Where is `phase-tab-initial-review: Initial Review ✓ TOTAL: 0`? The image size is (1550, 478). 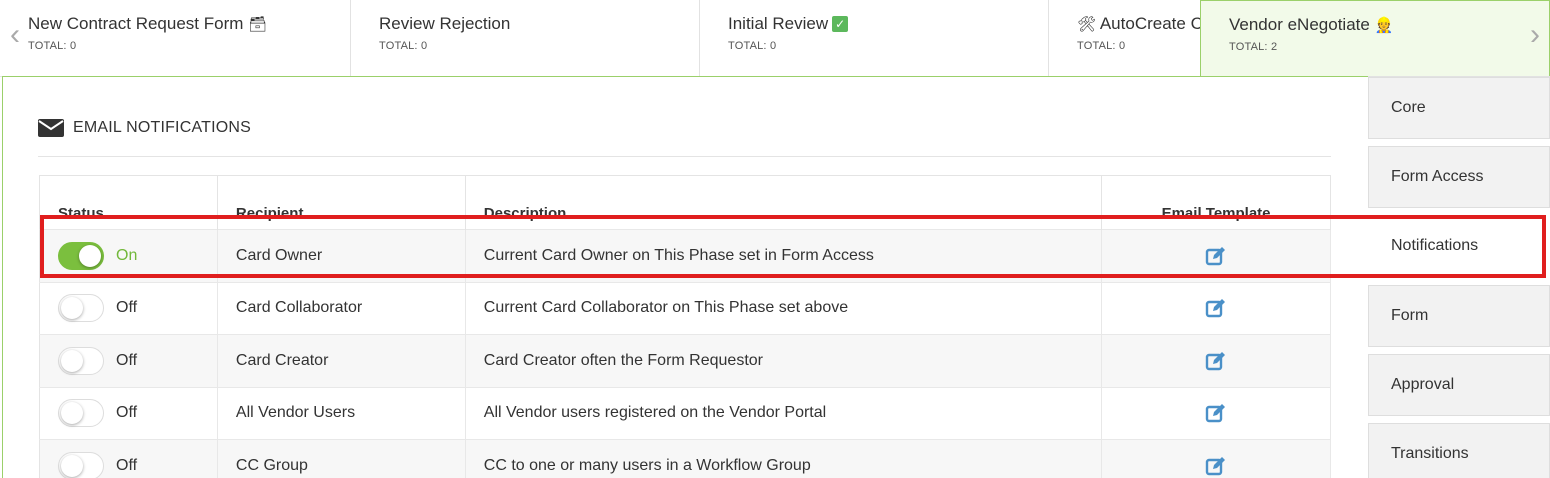 phase-tab-initial-review: Initial Review ✓ TOTAL: 0 is located at coordinates (874, 38).